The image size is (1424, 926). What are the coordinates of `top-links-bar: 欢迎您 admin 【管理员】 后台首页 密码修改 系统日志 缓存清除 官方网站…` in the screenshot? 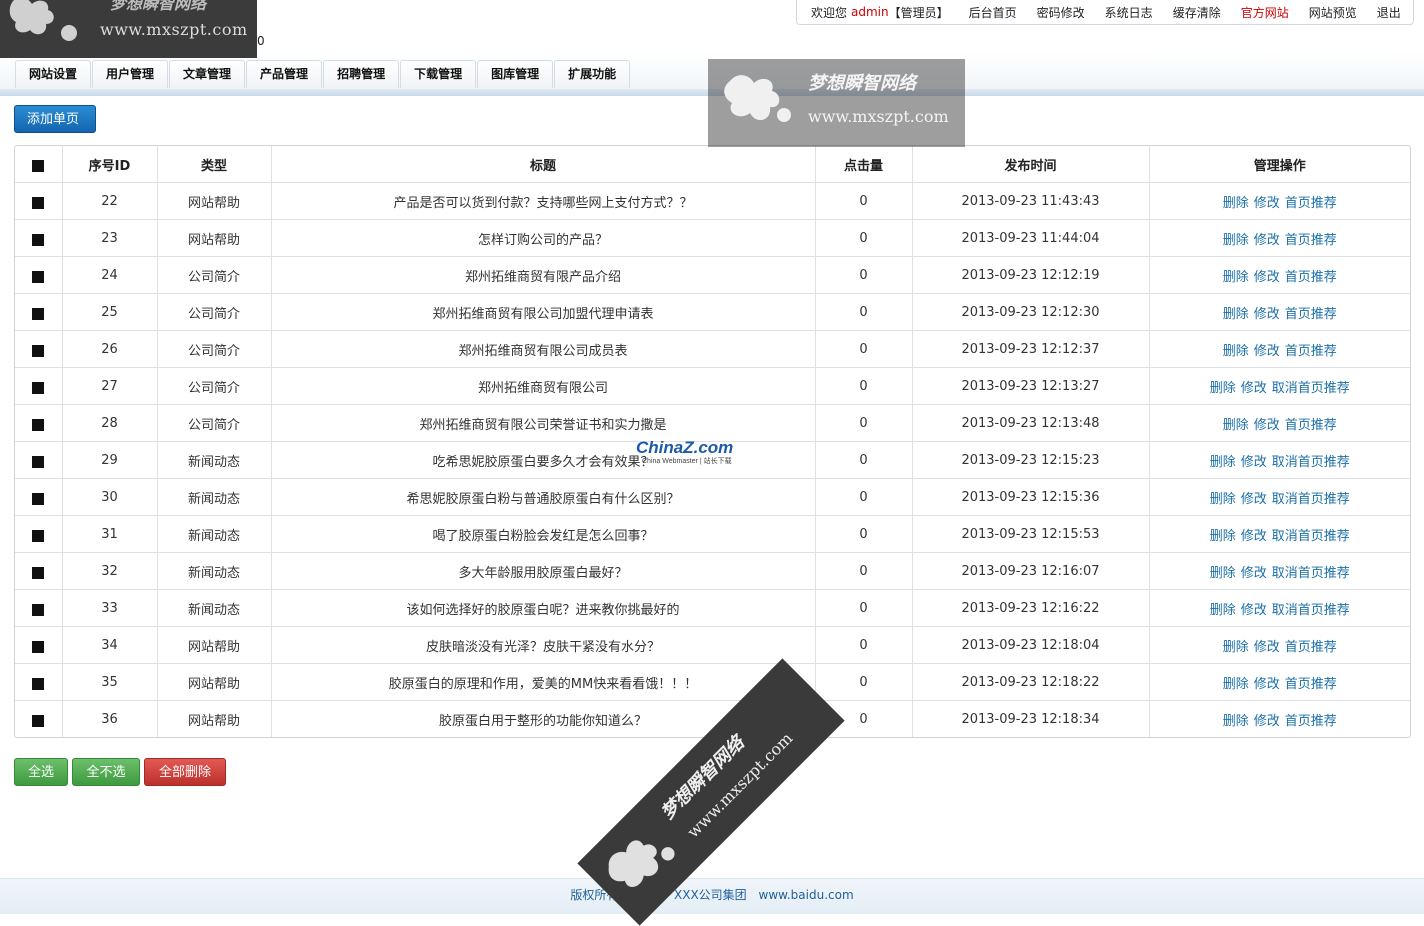 It's located at (1105, 12).